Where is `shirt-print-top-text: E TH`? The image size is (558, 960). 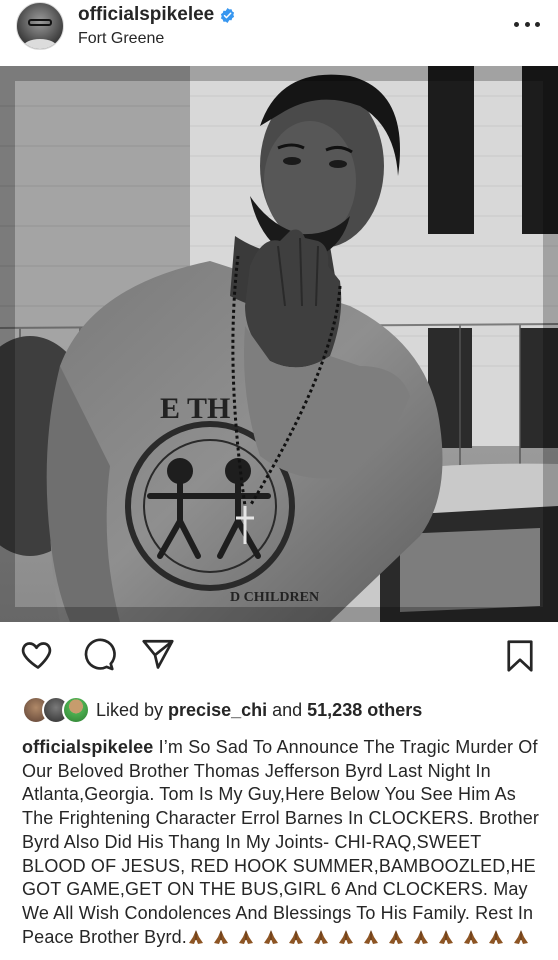
shirt-print-top-text: E TH is located at coordinates (195, 408).